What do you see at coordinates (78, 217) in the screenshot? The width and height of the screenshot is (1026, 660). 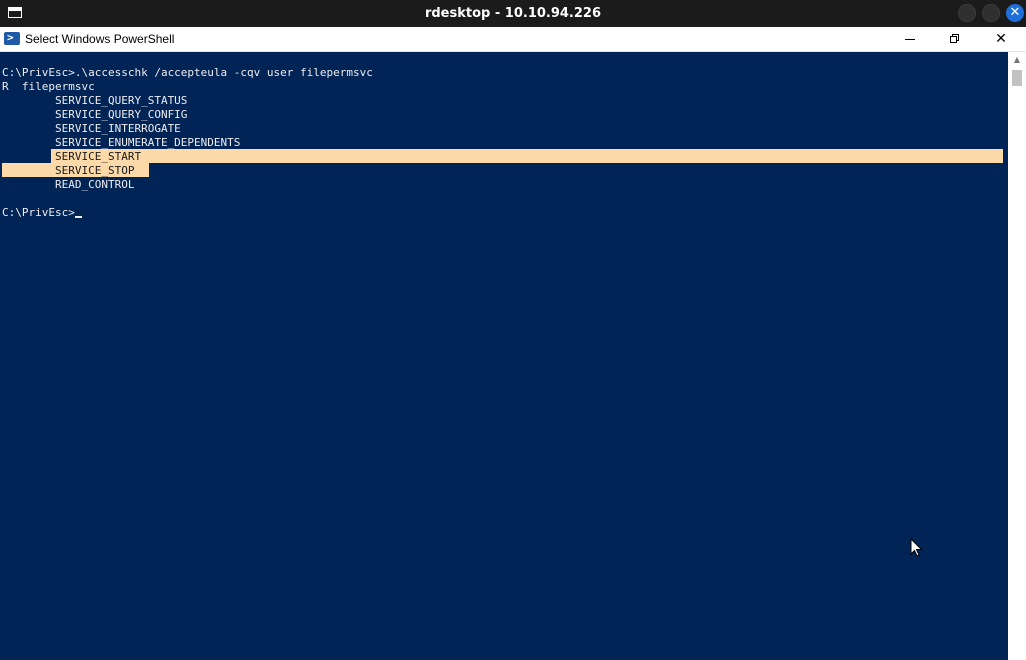 I see `text-cursor` at bounding box center [78, 217].